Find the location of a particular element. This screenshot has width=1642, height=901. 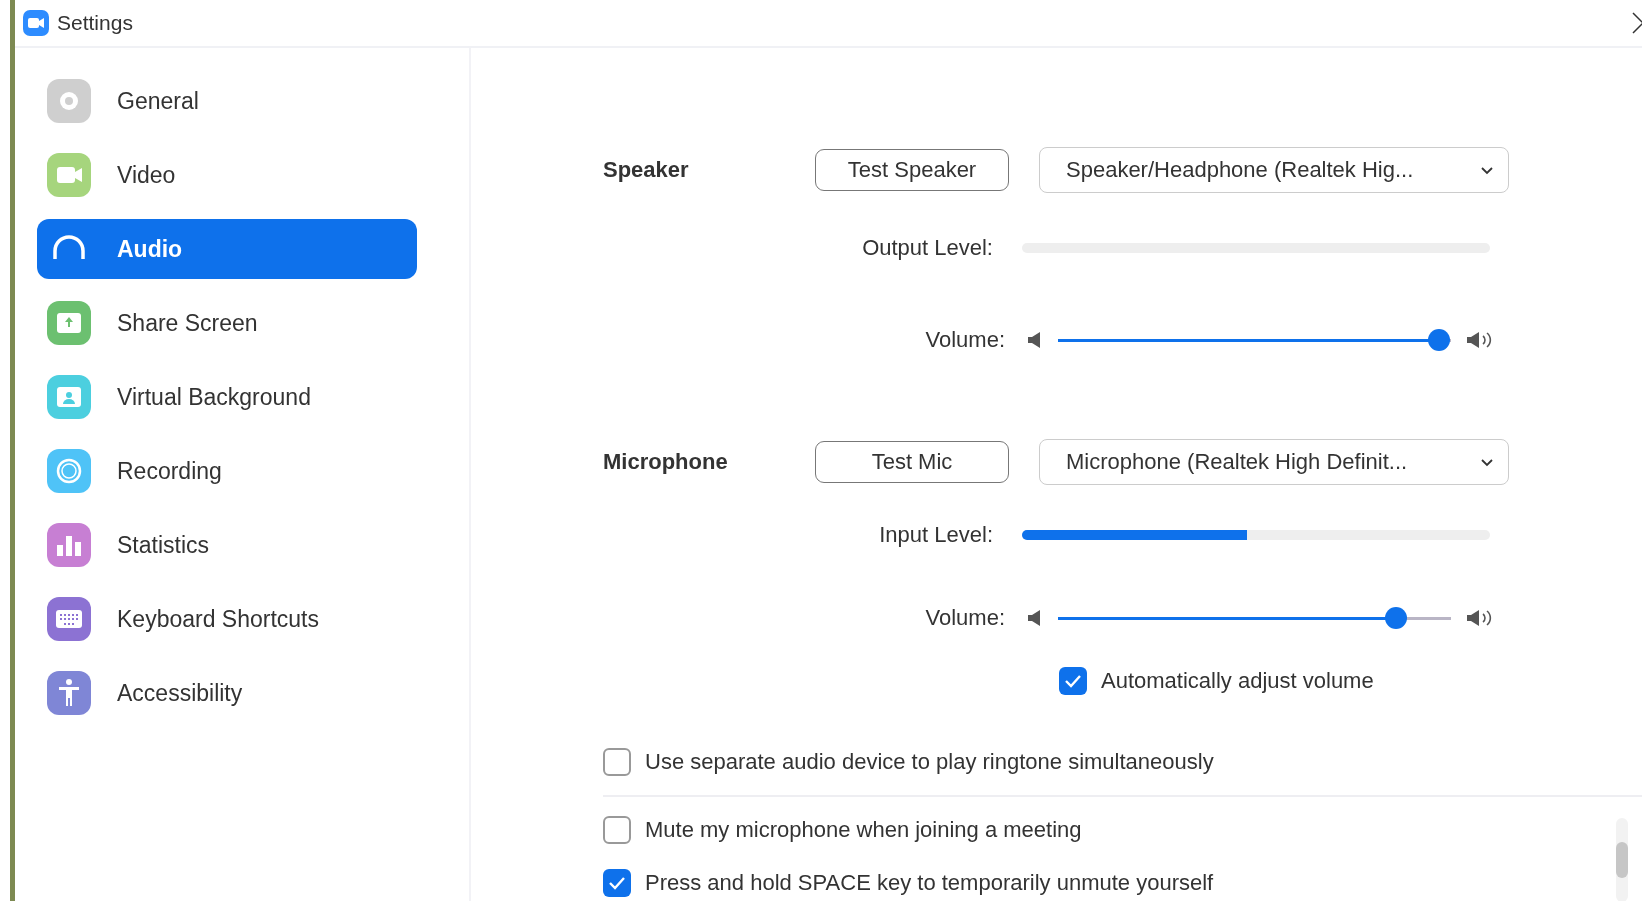

checkbox-label: Automatically adjust volume is located at coordinates (1237, 681).